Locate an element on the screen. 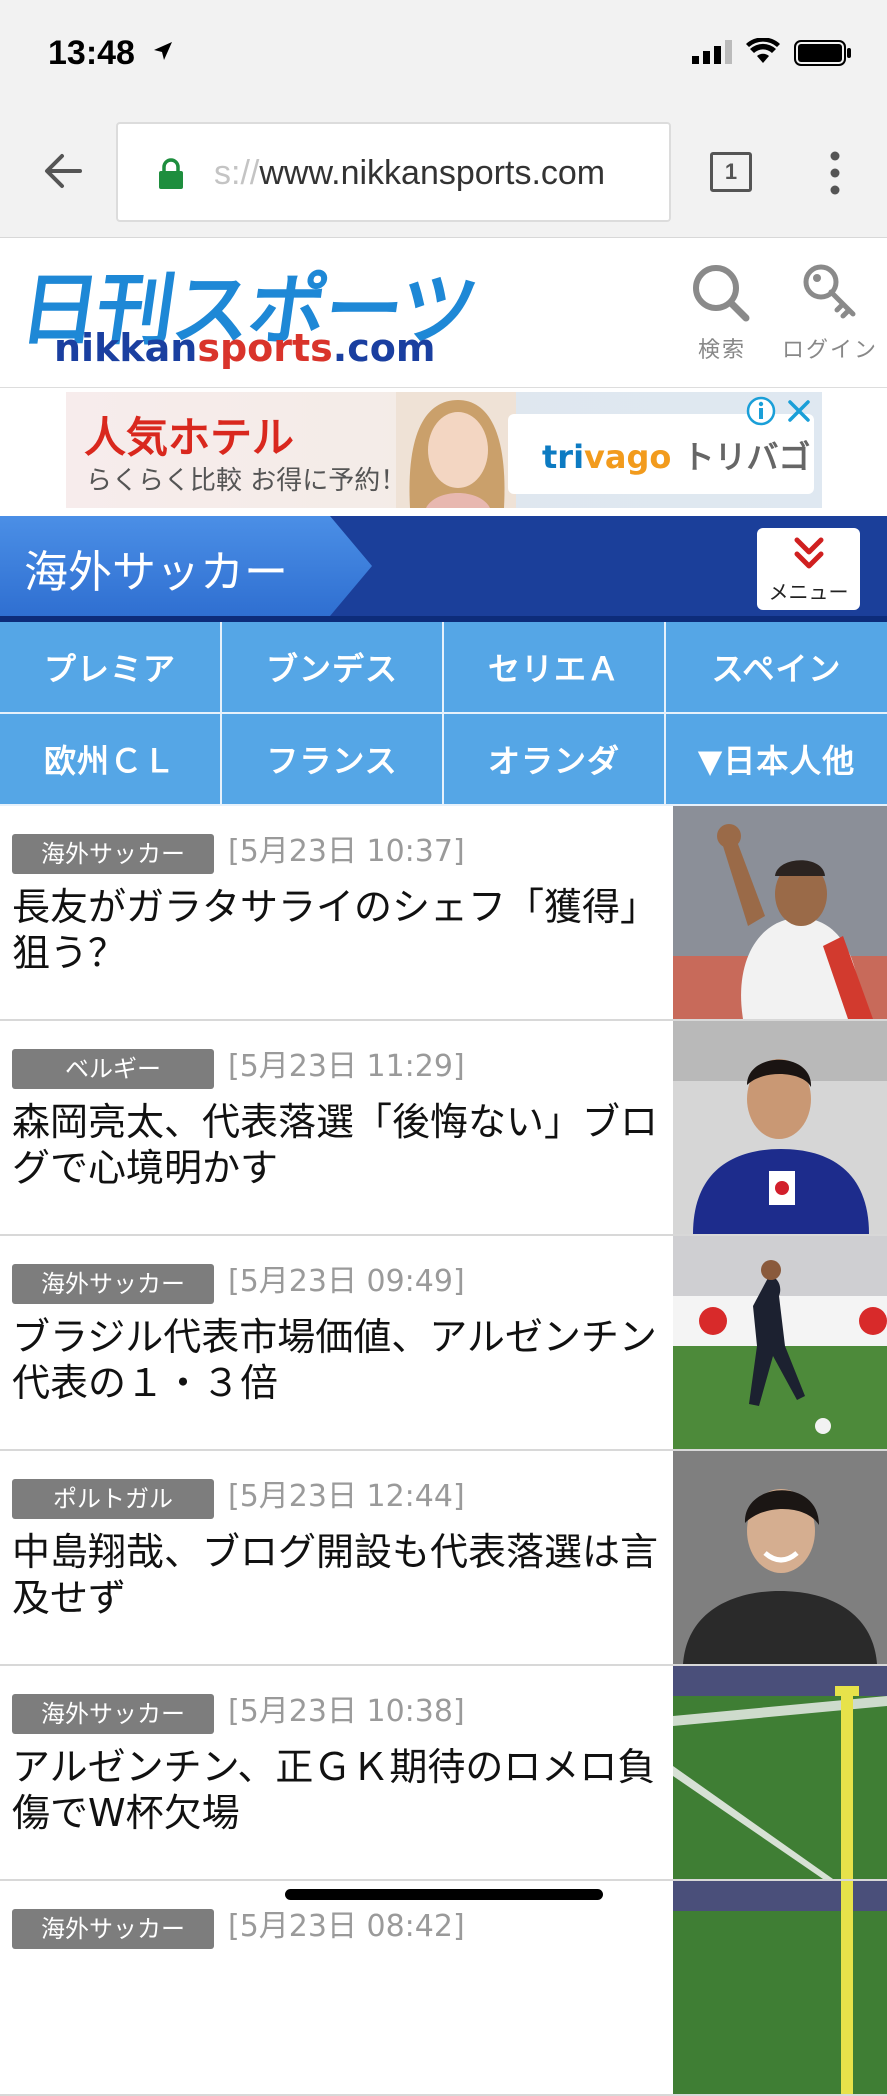 Image resolution: width=887 pixels, height=2096 pixels. menu-label: メニュー is located at coordinates (808, 592).